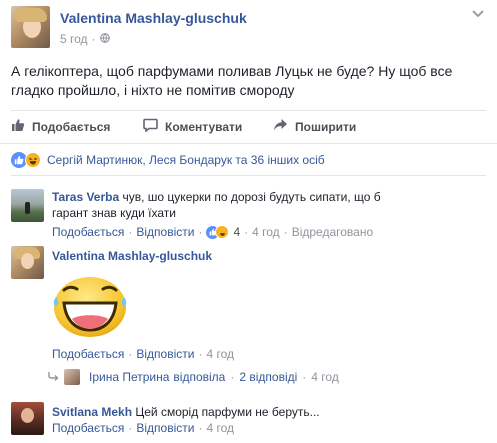 The image size is (497, 443). What do you see at coordinates (85, 197) in the screenshot?
I see `comment-author: Taras Verba` at bounding box center [85, 197].